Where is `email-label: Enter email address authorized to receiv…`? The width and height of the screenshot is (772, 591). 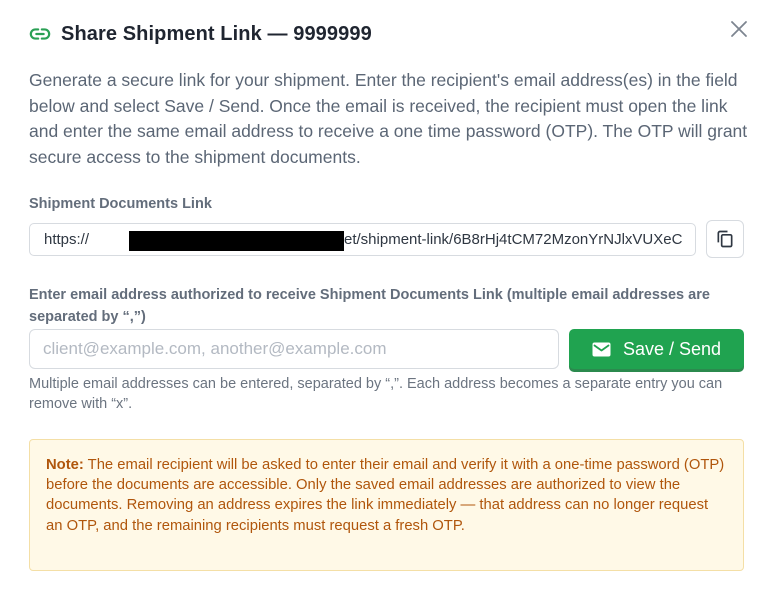 email-label: Enter email address authorized to receiv… is located at coordinates (369, 306).